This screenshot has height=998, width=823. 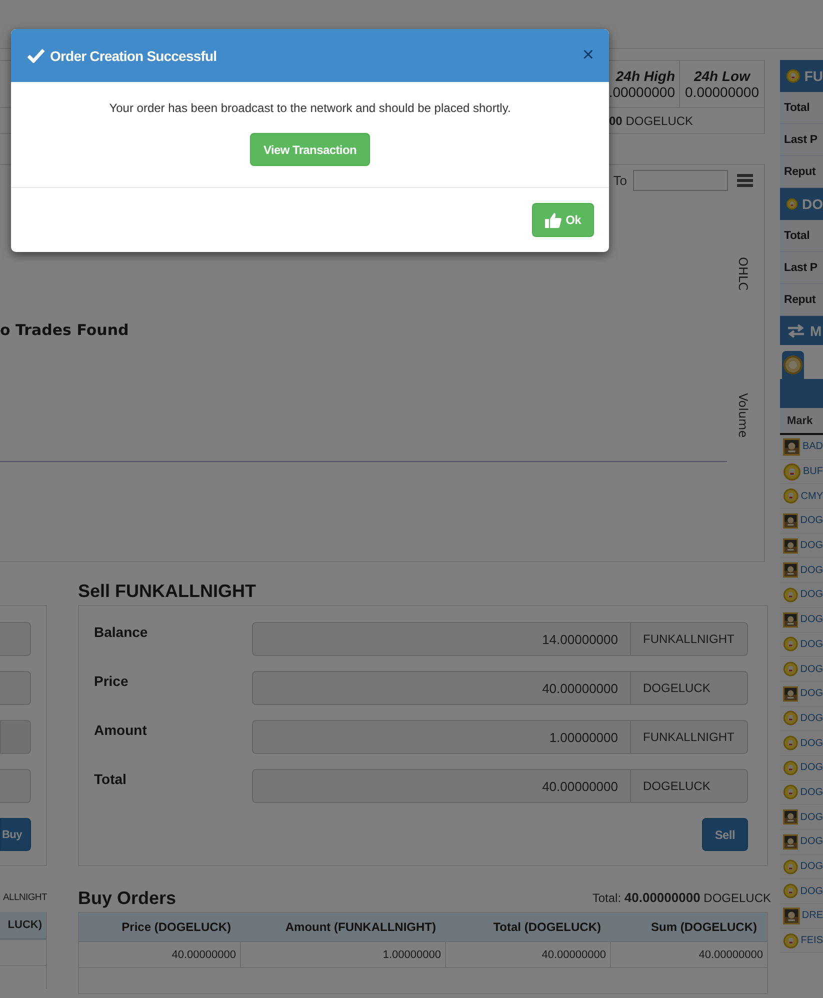 What do you see at coordinates (121, 632) in the screenshot?
I see `field-label: Balance` at bounding box center [121, 632].